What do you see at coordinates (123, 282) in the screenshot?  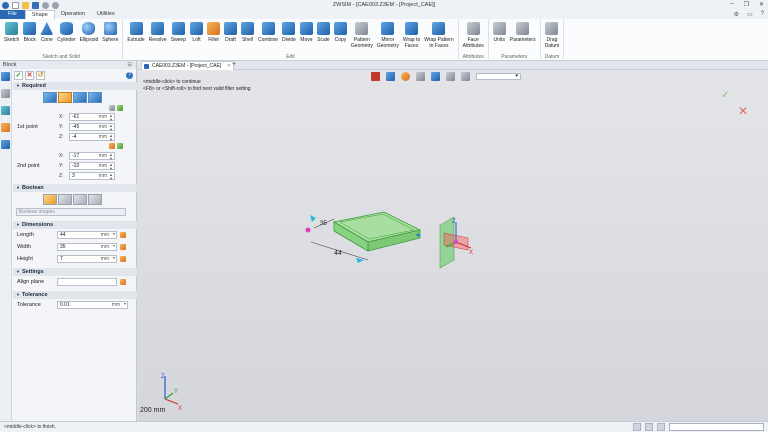 I see `align-picker-icon` at bounding box center [123, 282].